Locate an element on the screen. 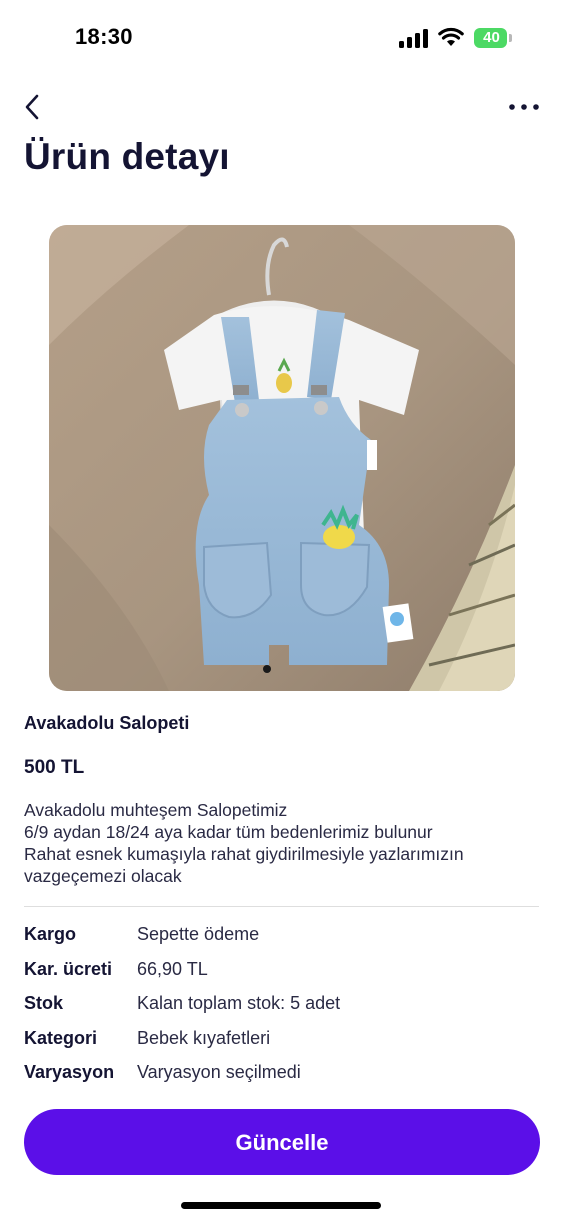 The width and height of the screenshot is (563, 1219). detail-value: 66,90 TL is located at coordinates (172, 968).